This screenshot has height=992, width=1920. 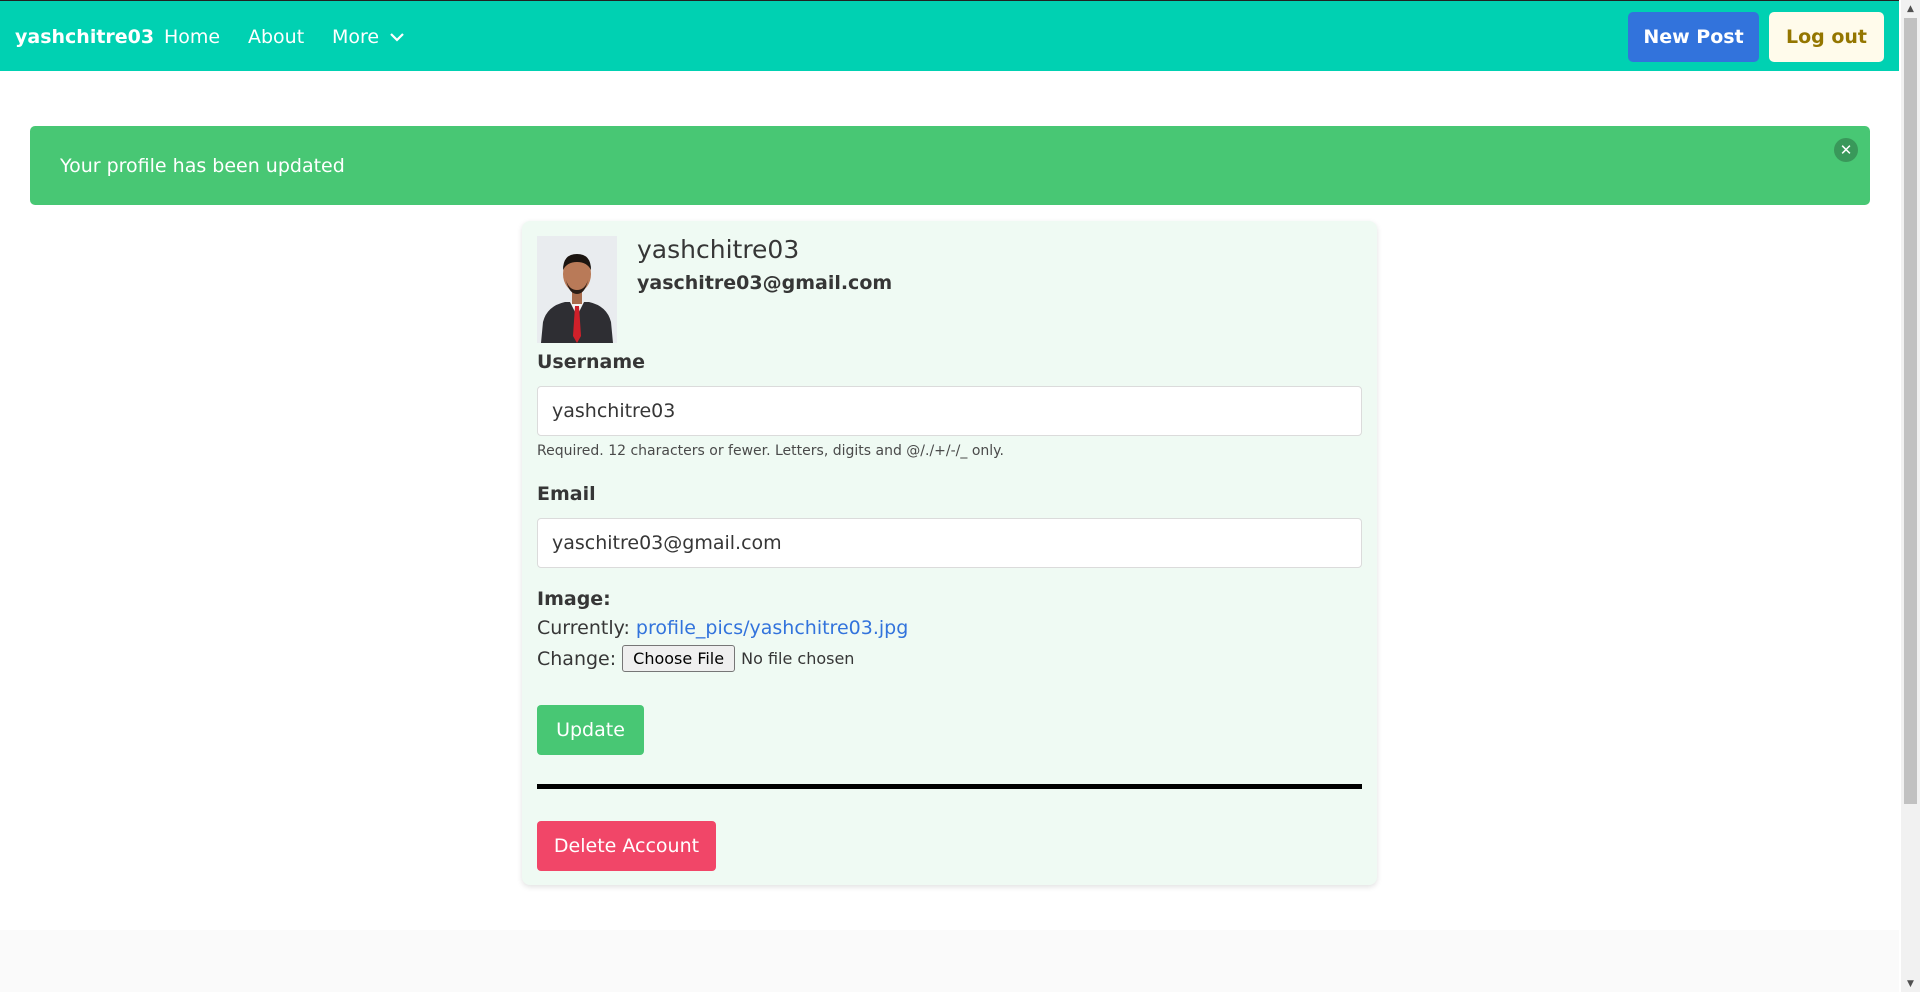 I want to click on notification-message: Your profile has been updated, so click(x=202, y=165).